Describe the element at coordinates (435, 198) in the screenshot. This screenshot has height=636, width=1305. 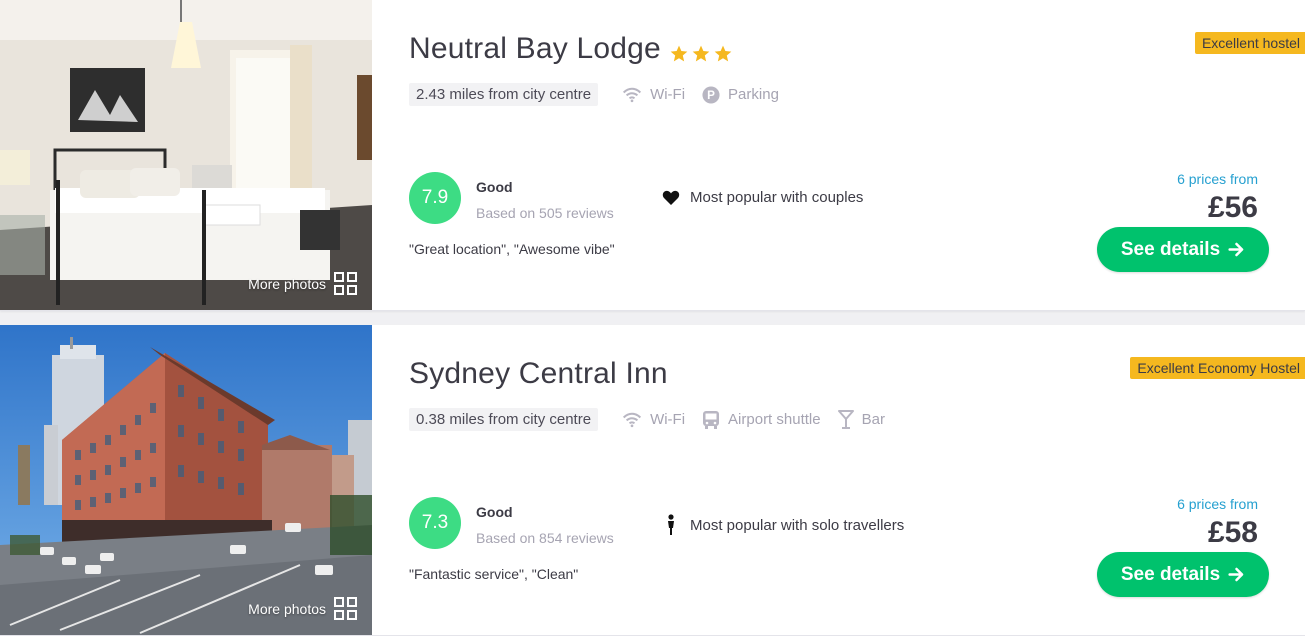
I see `rating-score: 7.9` at that location.